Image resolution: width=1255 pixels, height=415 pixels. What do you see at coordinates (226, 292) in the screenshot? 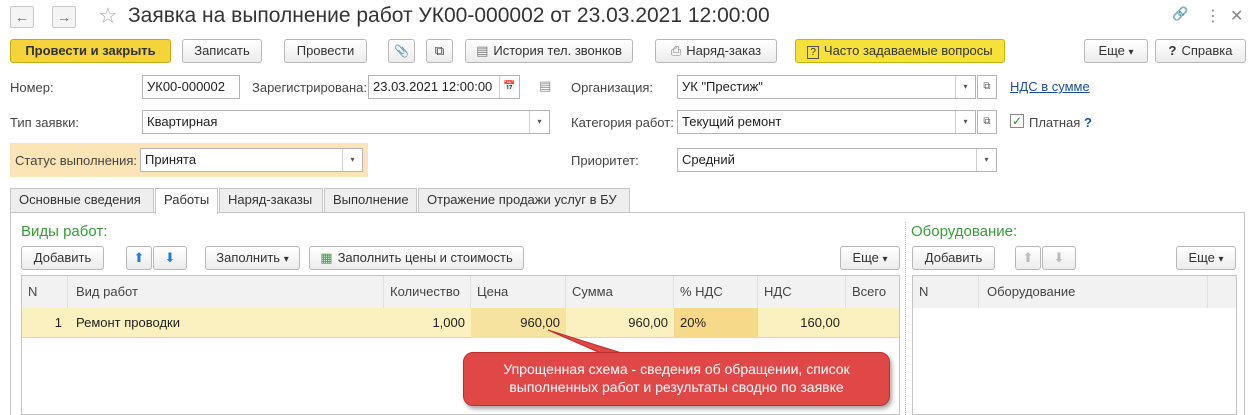
I see `column-header-work: Вид работ` at bounding box center [226, 292].